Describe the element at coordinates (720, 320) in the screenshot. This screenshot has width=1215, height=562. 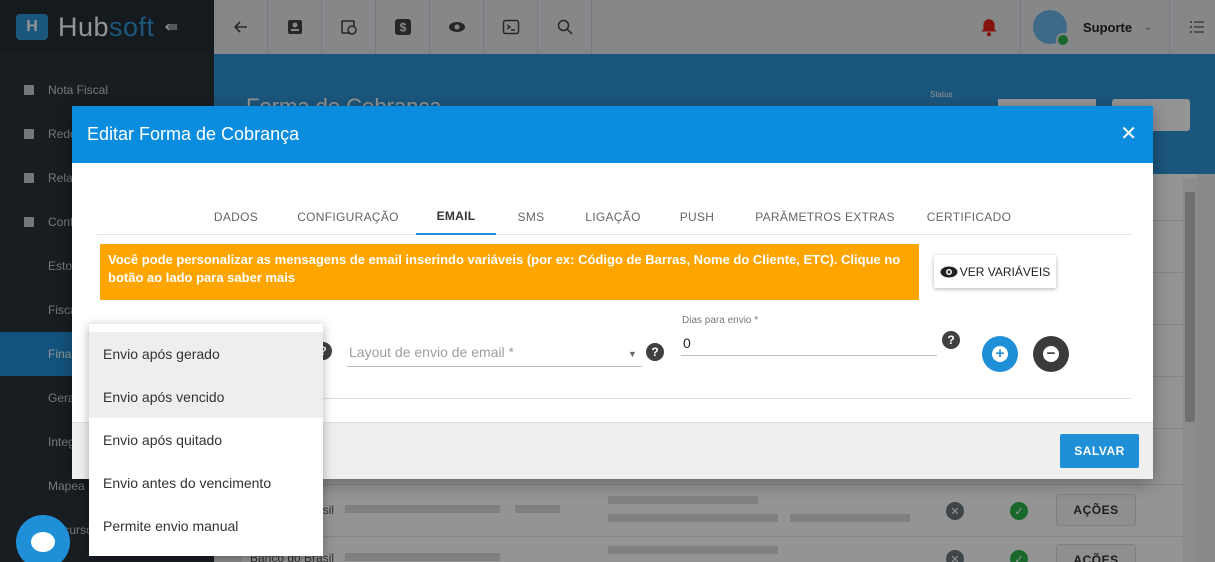
I see `dias-envio-label: Dias para envio *` at that location.